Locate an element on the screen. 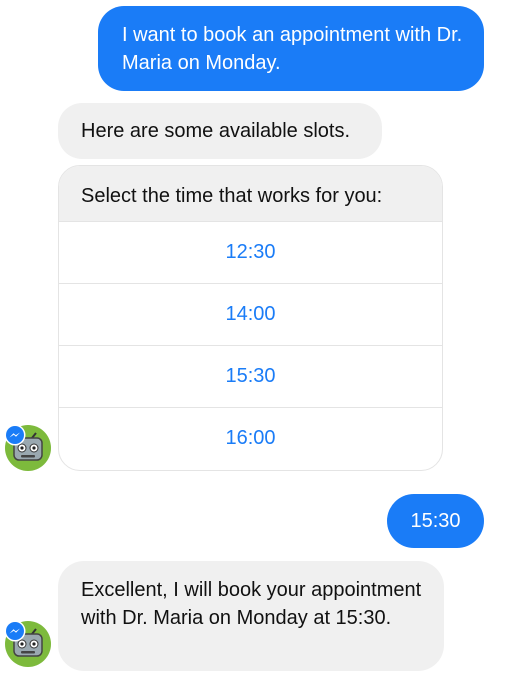  user-reply: 15:30 is located at coordinates (435, 521).